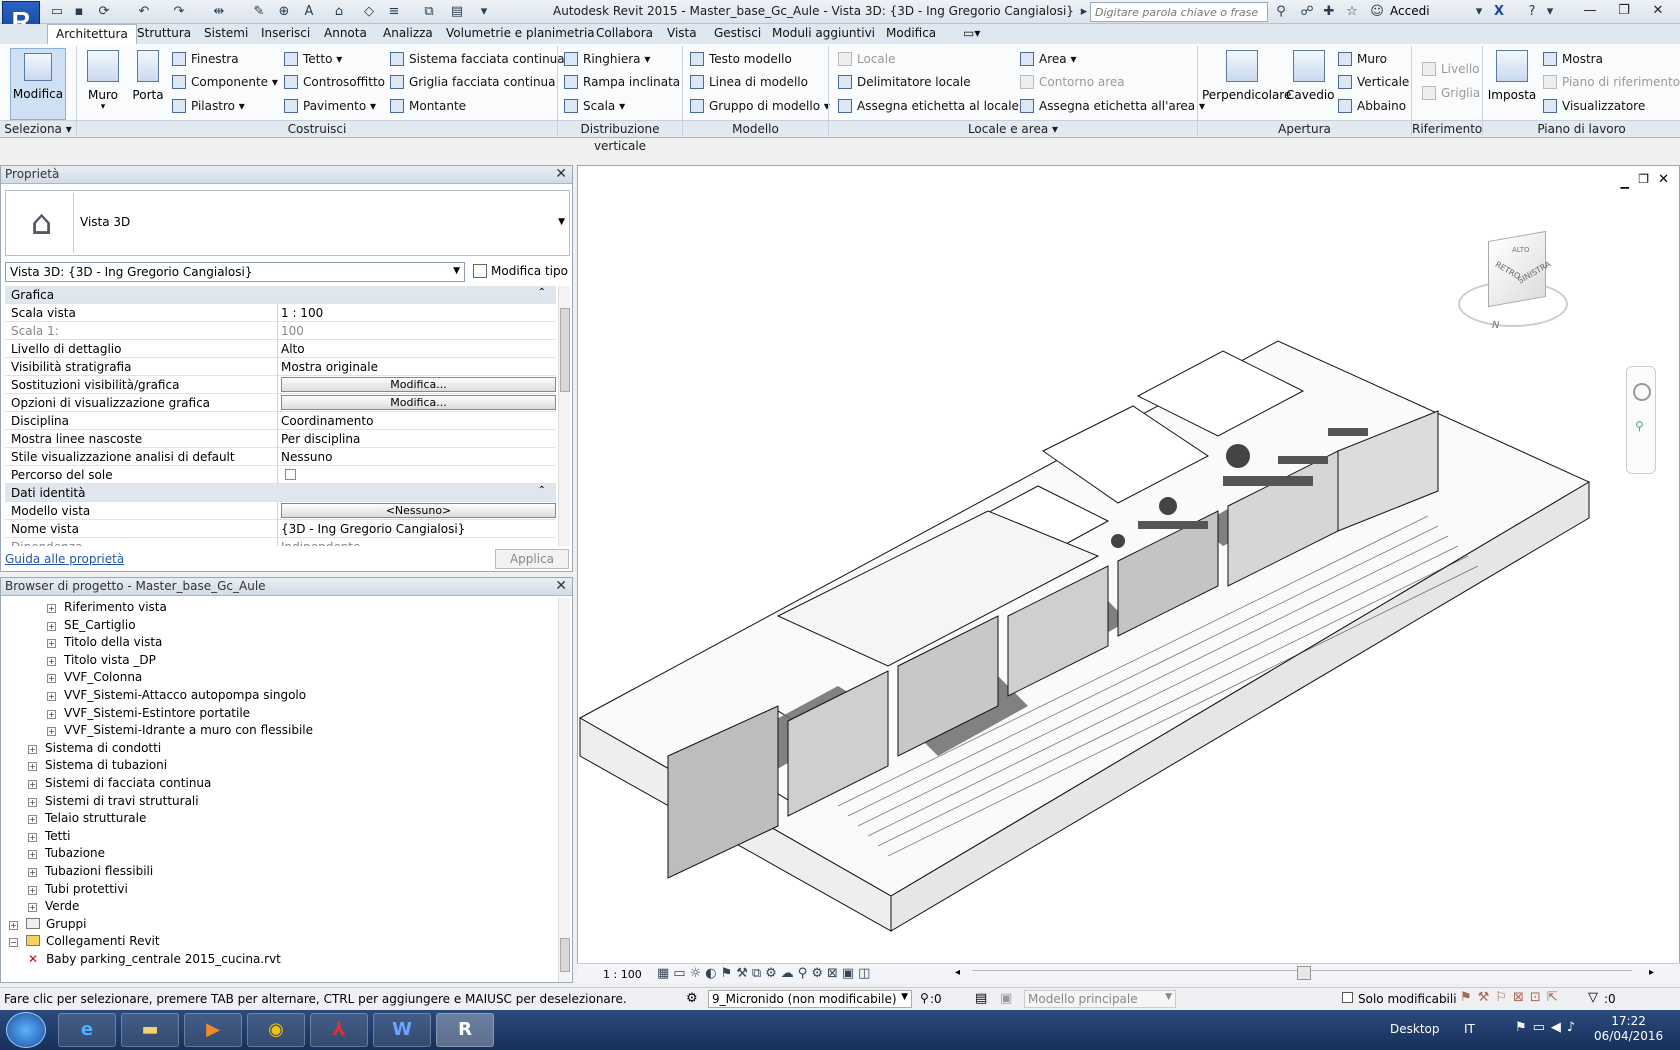 Image resolution: width=1680 pixels, height=1050 pixels. What do you see at coordinates (285, 33) in the screenshot?
I see `tab-inserisci: Inserisci` at bounding box center [285, 33].